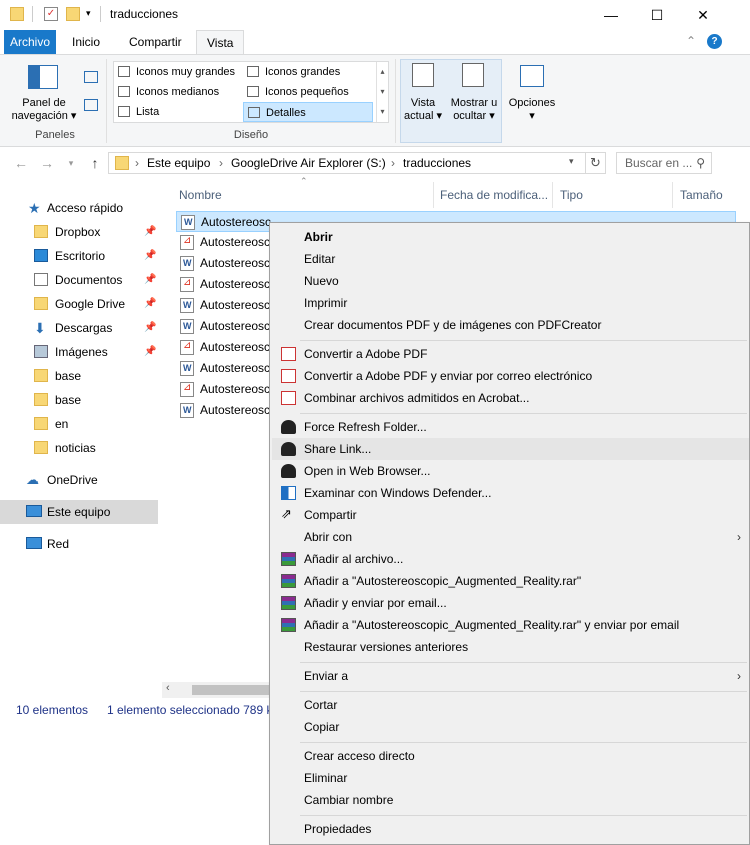 This screenshot has width=750, height=845. I want to click on properties-icon: ✓, so click(51, 14).